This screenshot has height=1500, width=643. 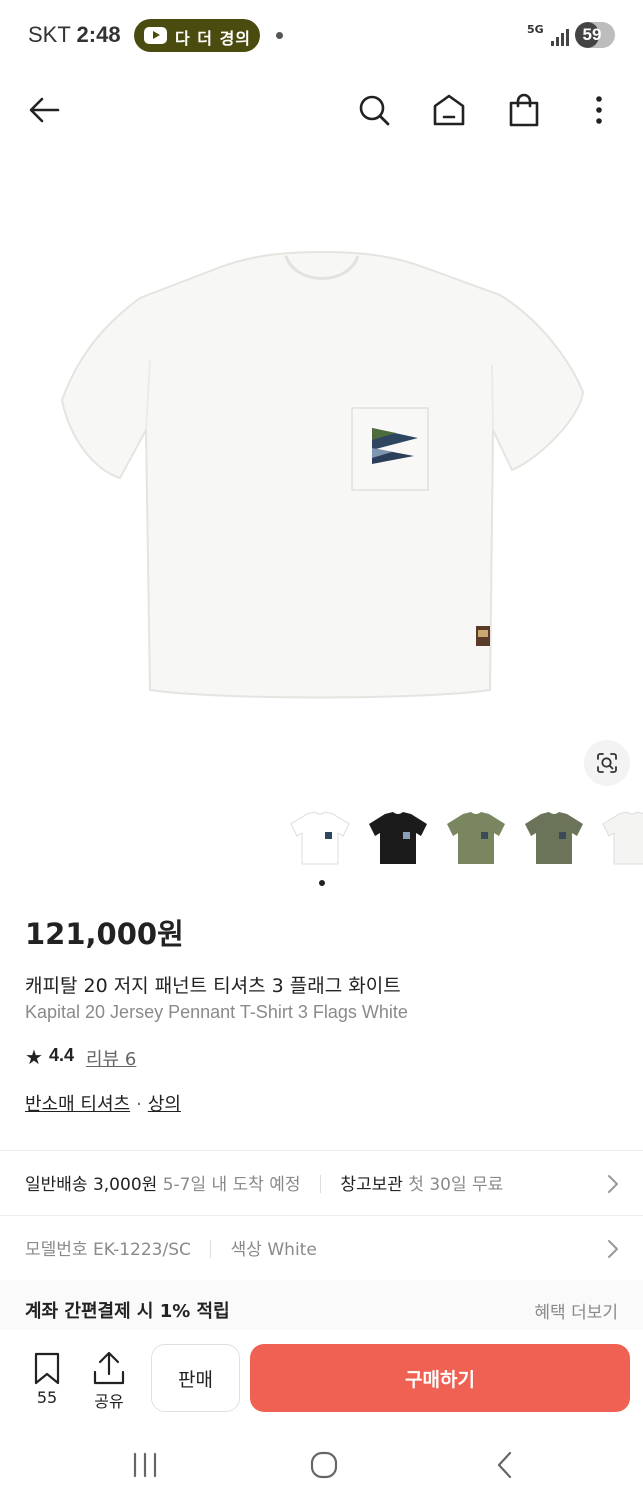 What do you see at coordinates (456, 1185) in the screenshot?
I see `storage-info: 첫 30일 무료` at bounding box center [456, 1185].